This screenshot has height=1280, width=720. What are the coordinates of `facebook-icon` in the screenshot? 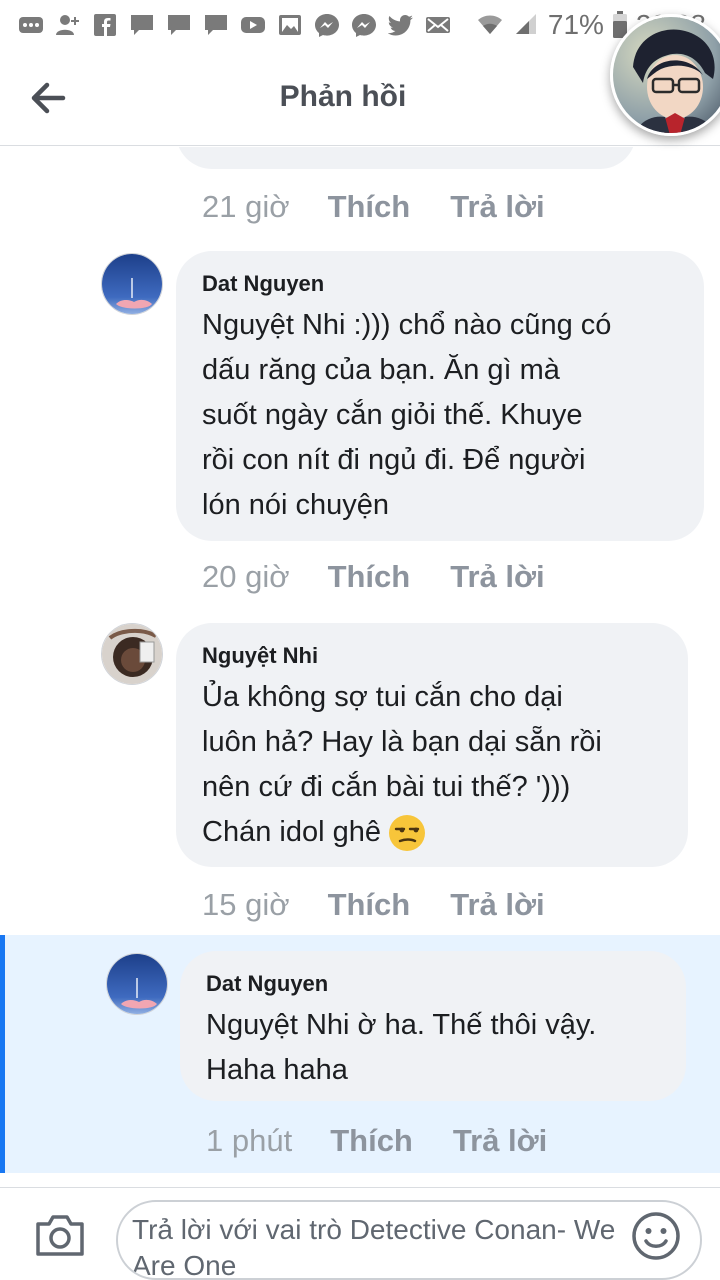 It's located at (105, 25).